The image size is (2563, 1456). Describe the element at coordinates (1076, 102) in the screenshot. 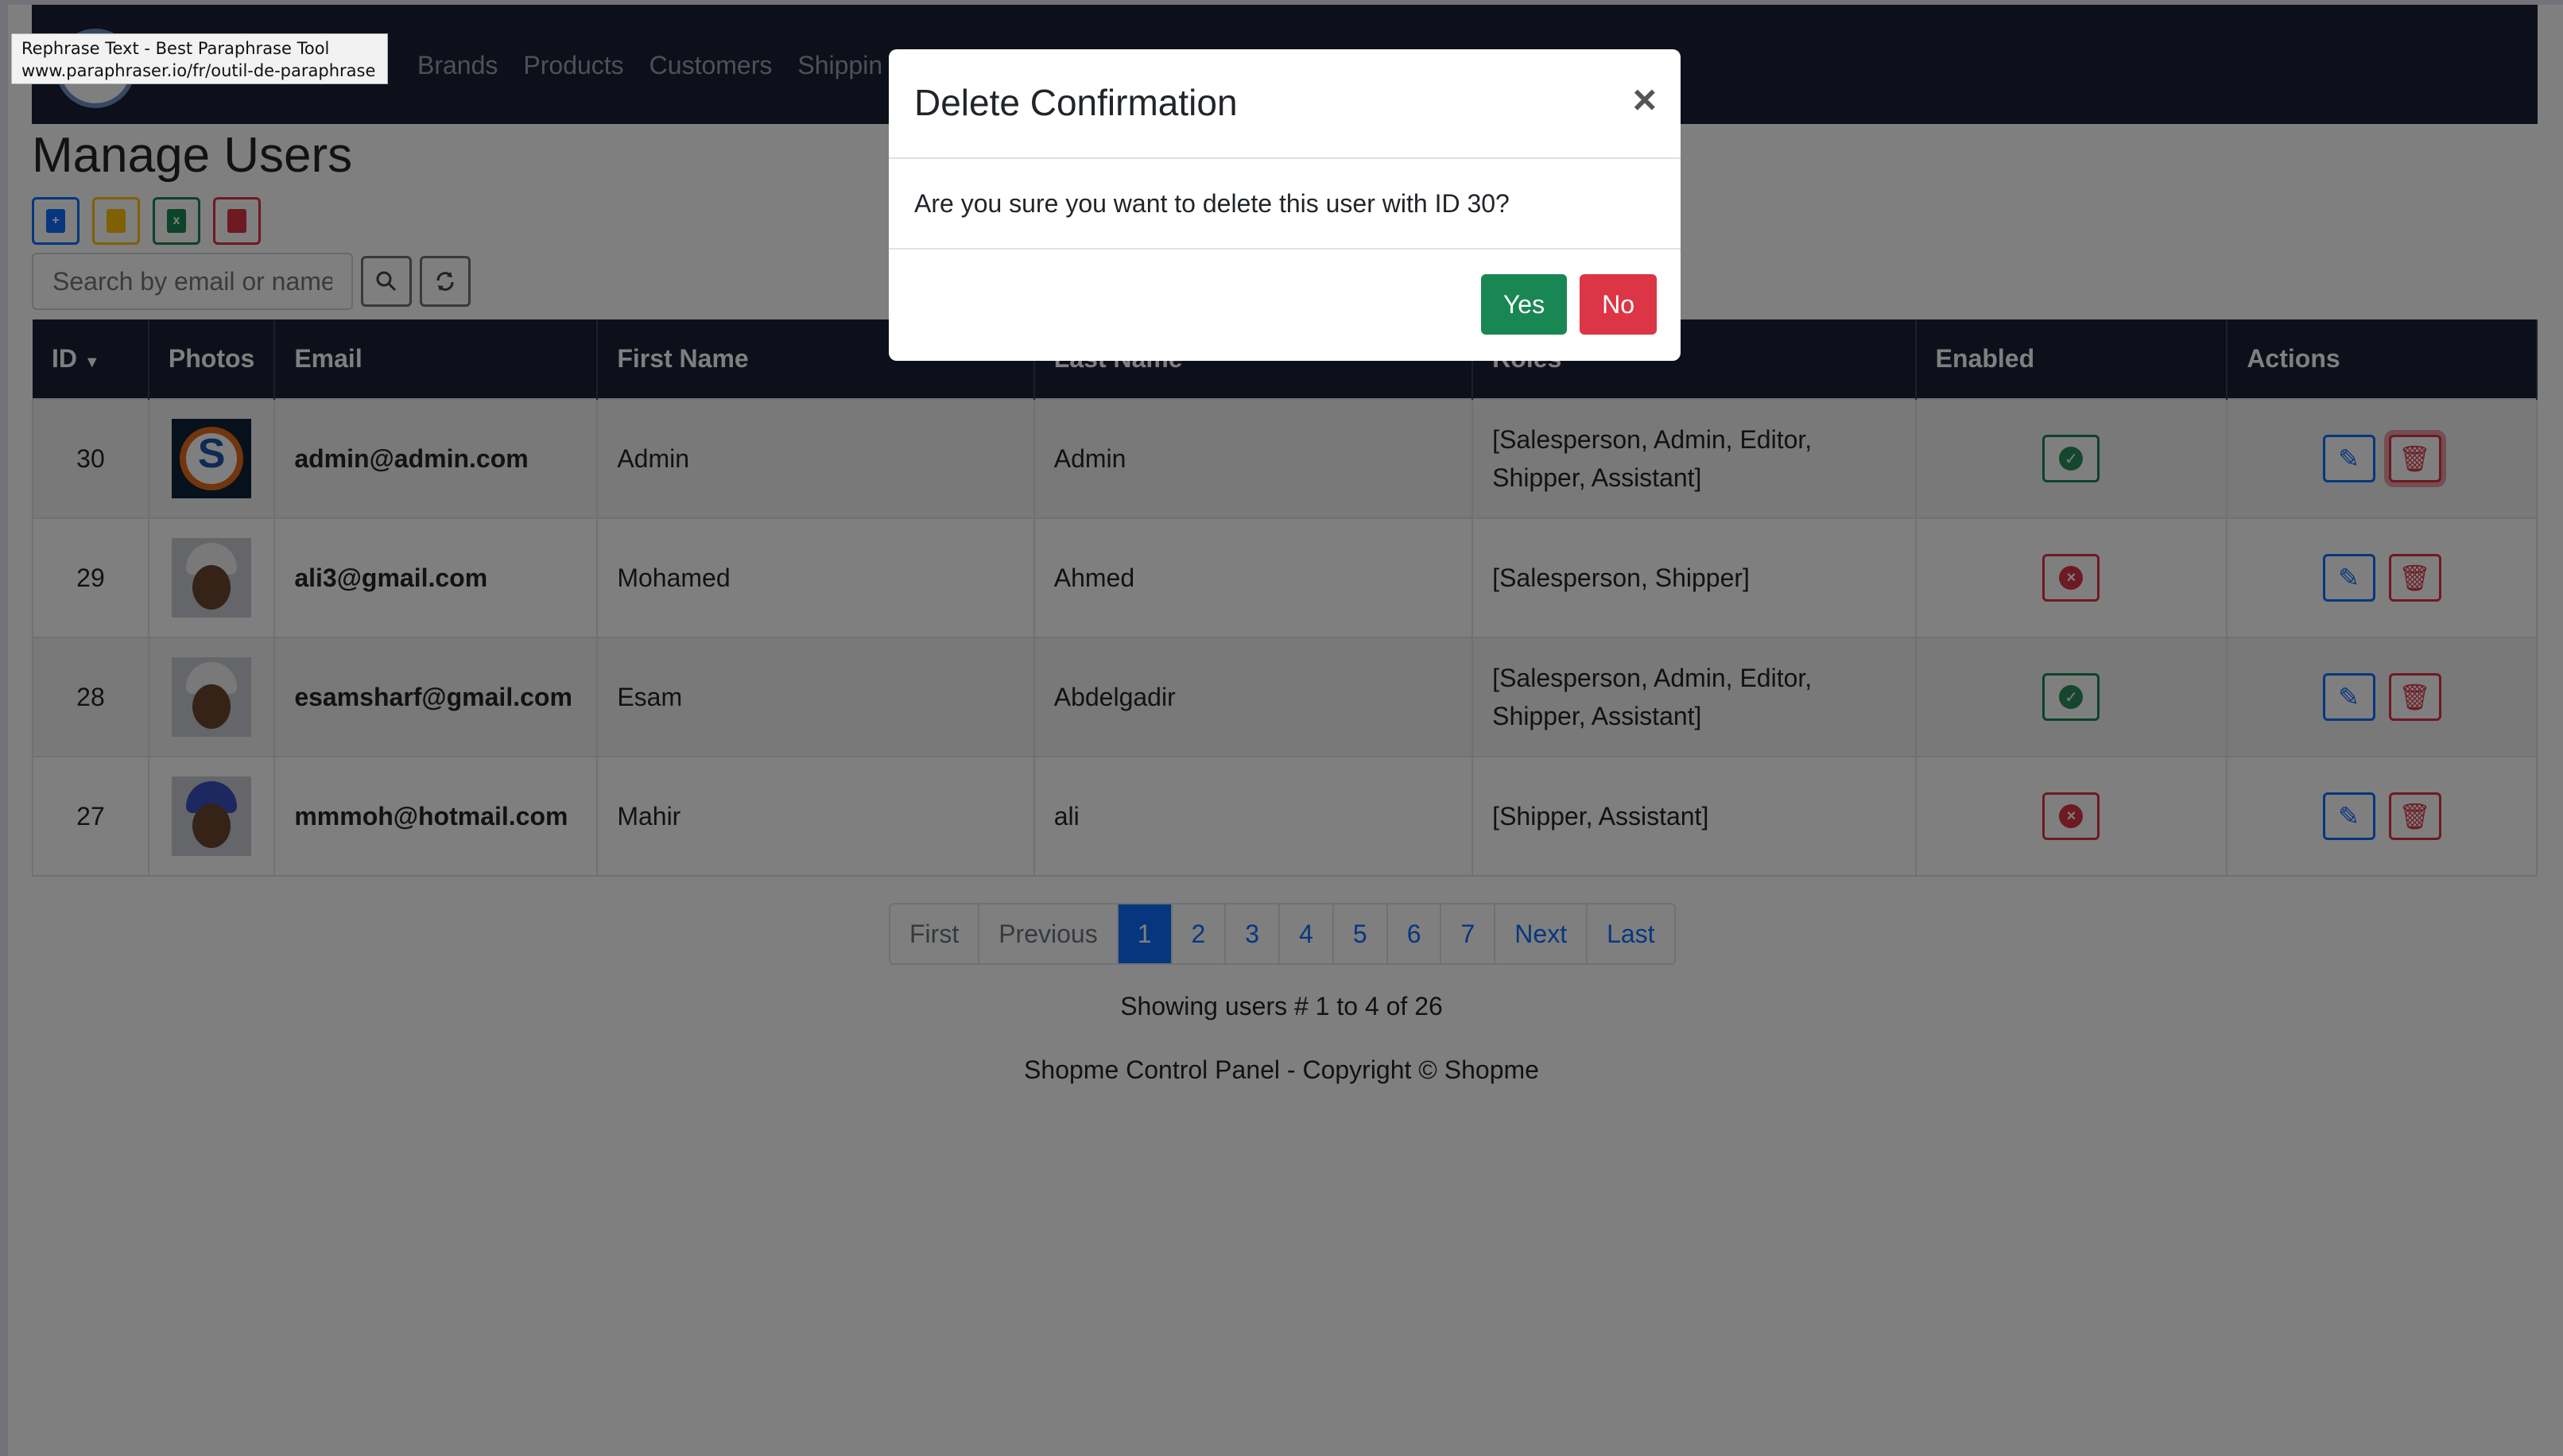

I see `modal-title: Delete Confirmation` at that location.